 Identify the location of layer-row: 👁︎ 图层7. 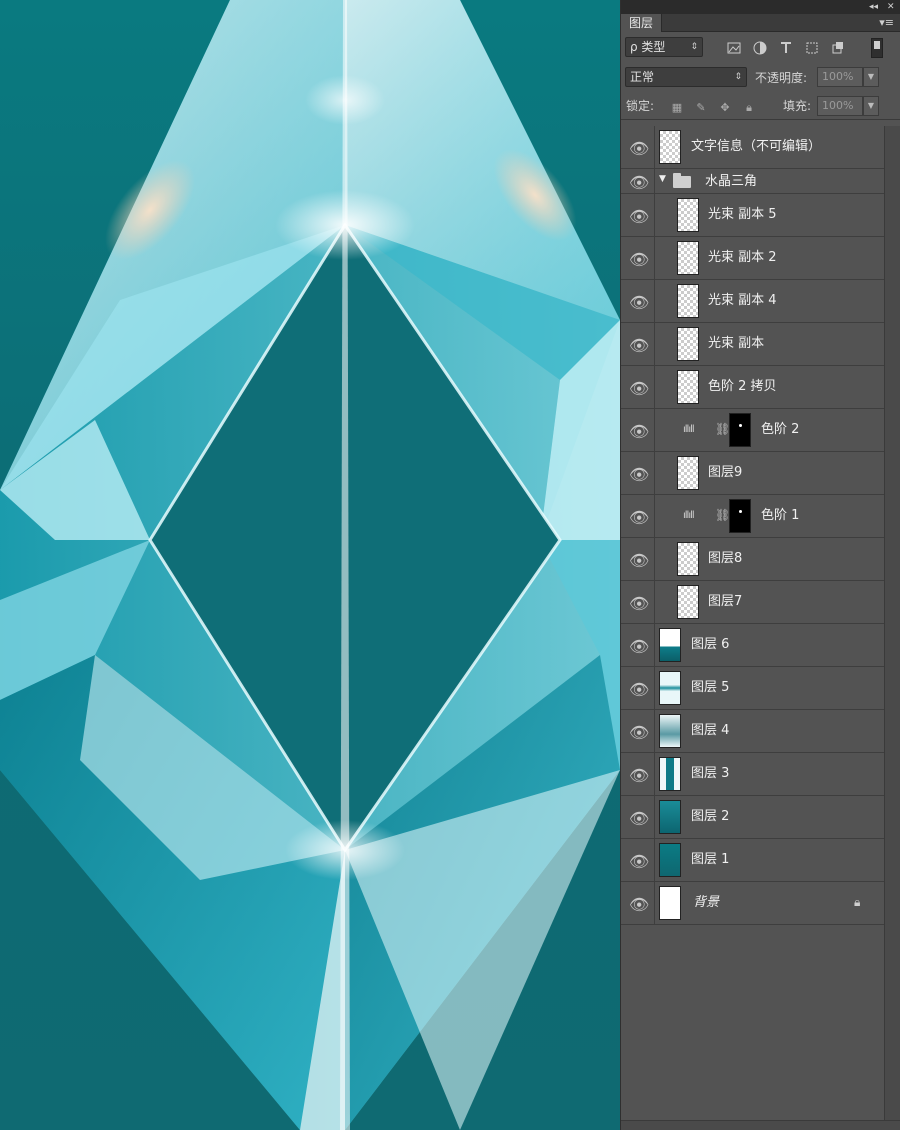
(752, 602).